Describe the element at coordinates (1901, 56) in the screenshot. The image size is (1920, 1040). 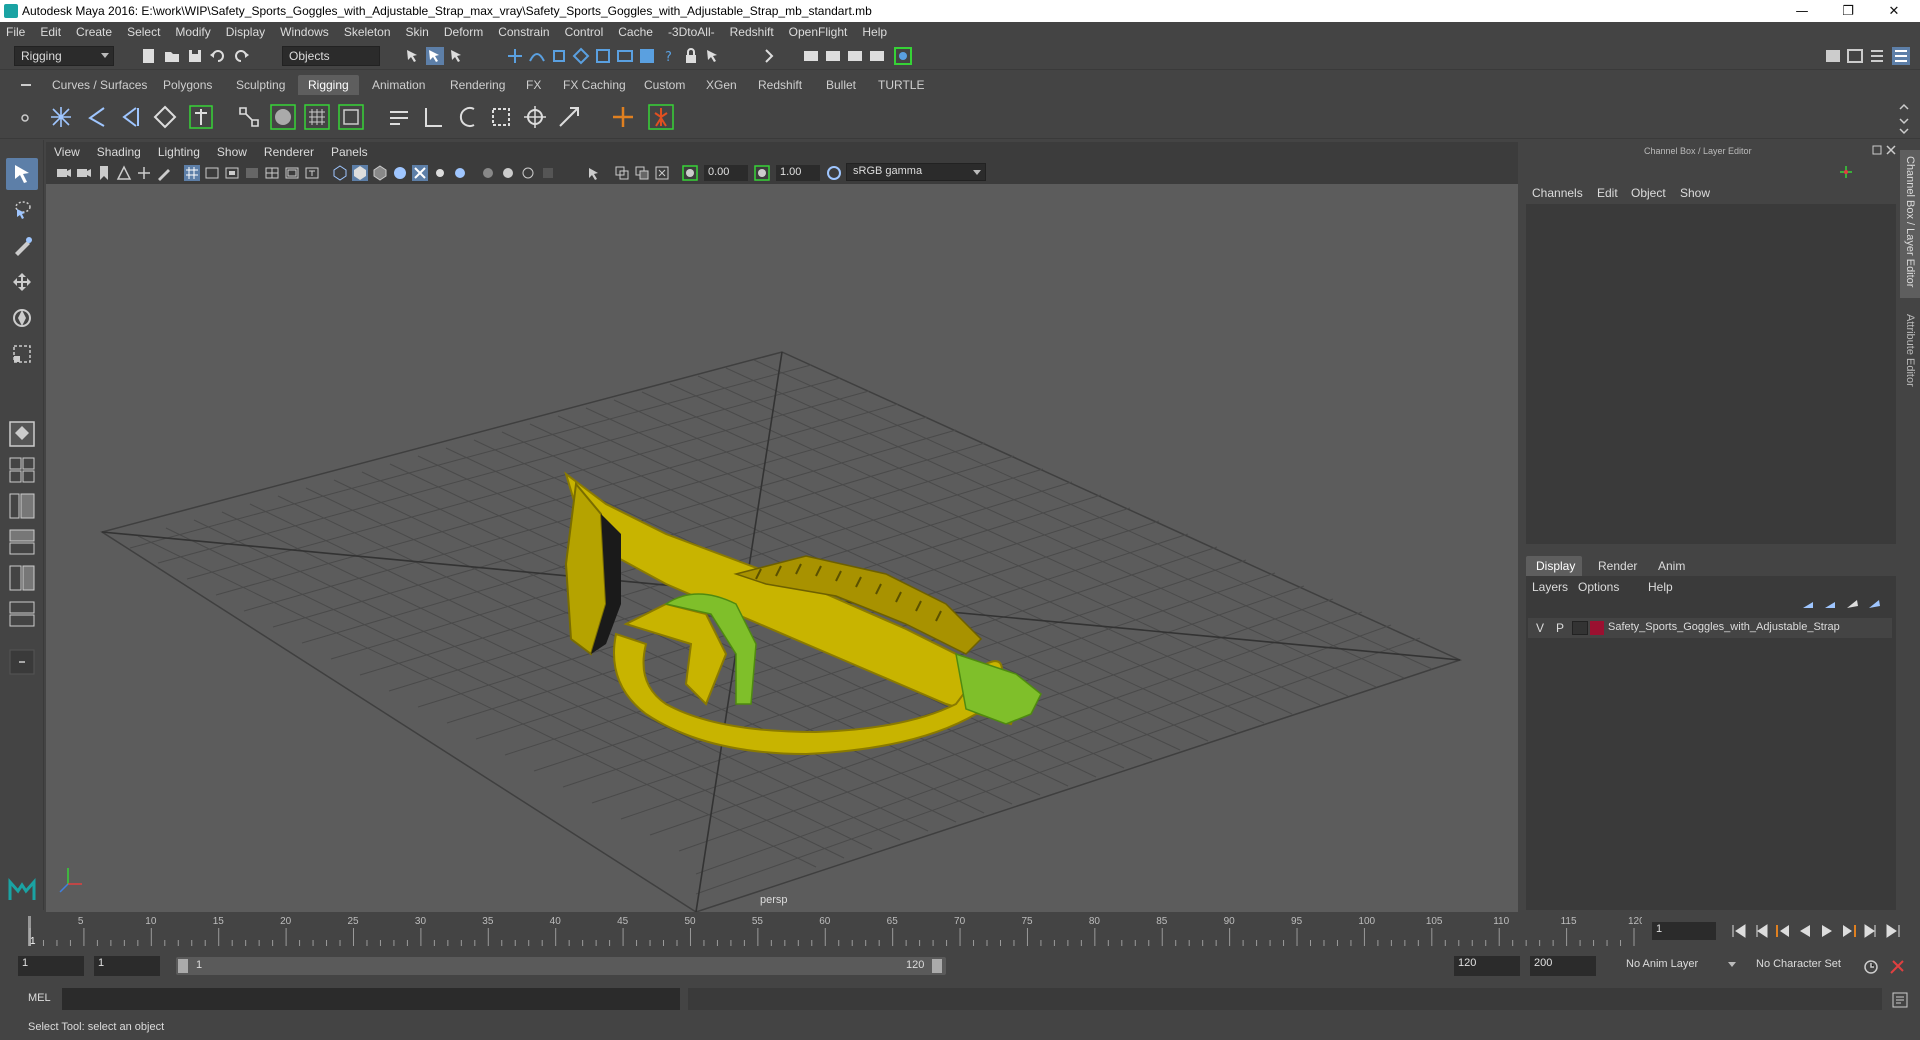
I see `toggle-channel-box-icon` at that location.